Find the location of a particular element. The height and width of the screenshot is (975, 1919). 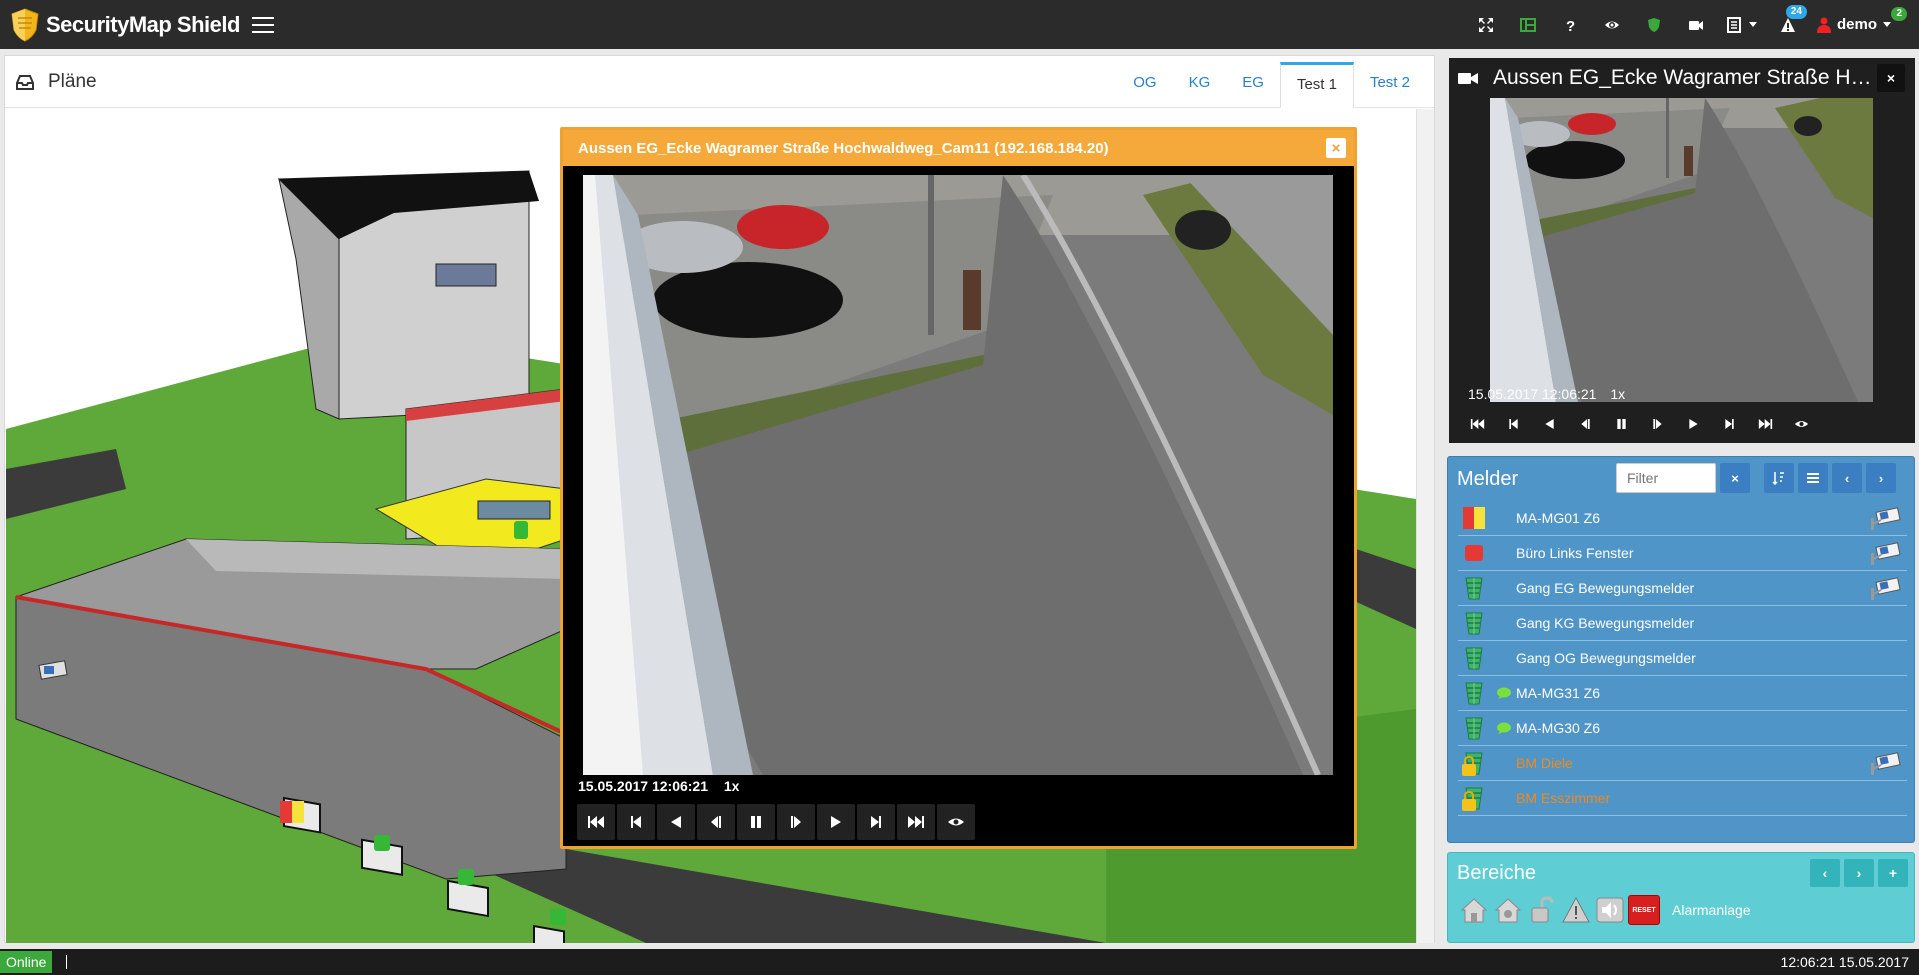

floorplan-button is located at coordinates (1528, 24).